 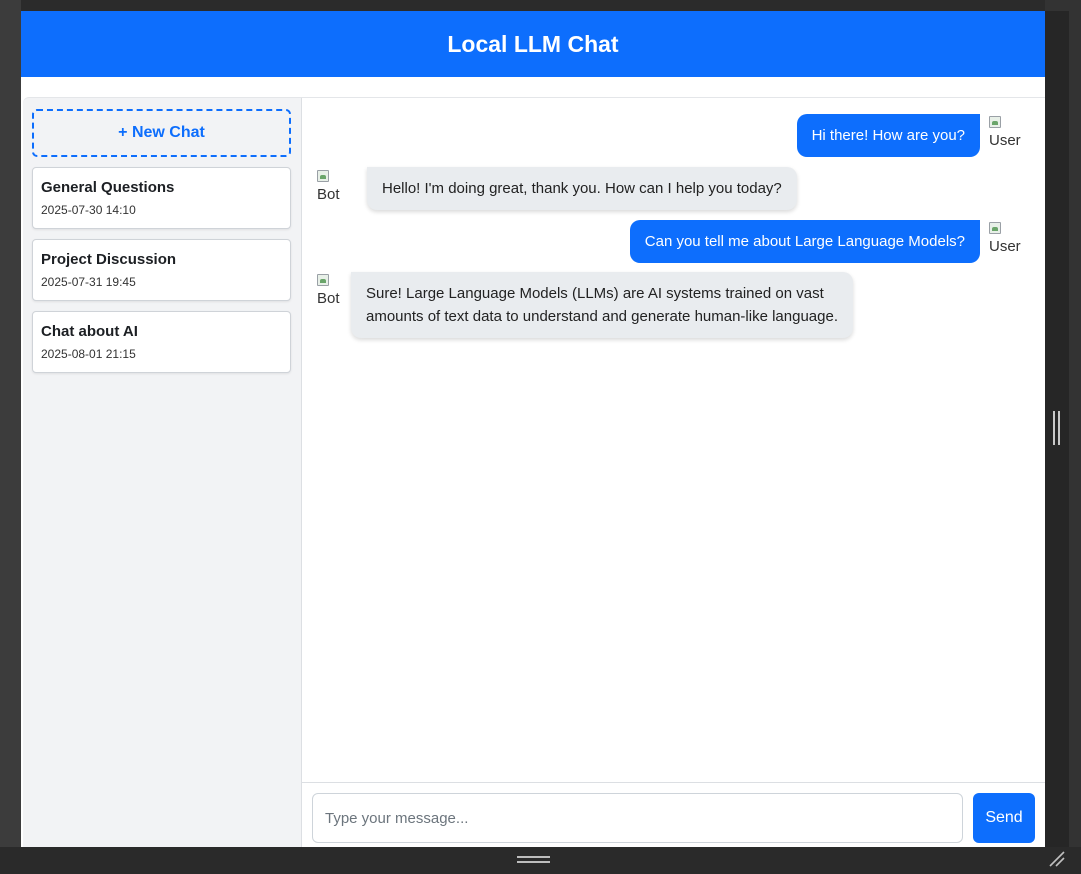 What do you see at coordinates (533, 860) in the screenshot?
I see `horizontal-resize-grip-icon` at bounding box center [533, 860].